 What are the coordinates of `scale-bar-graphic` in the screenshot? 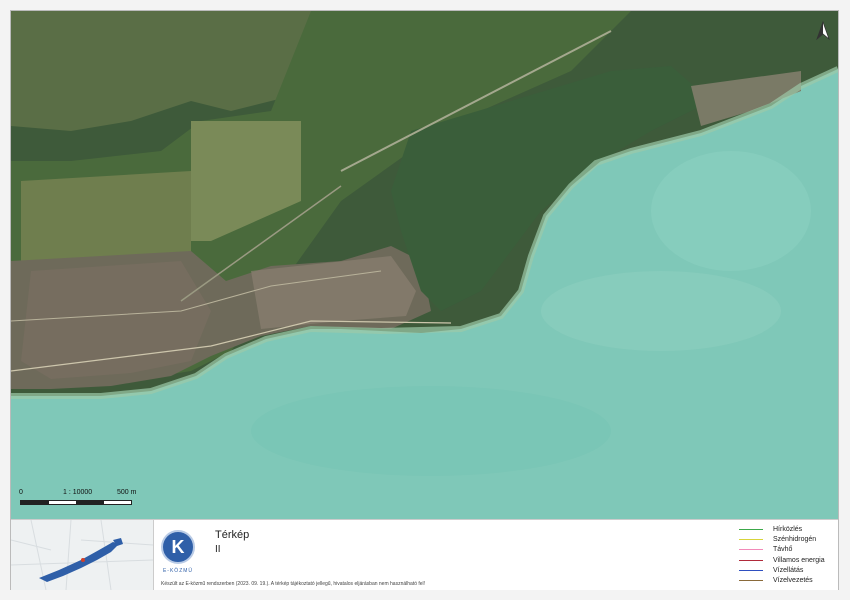 It's located at (76, 502).